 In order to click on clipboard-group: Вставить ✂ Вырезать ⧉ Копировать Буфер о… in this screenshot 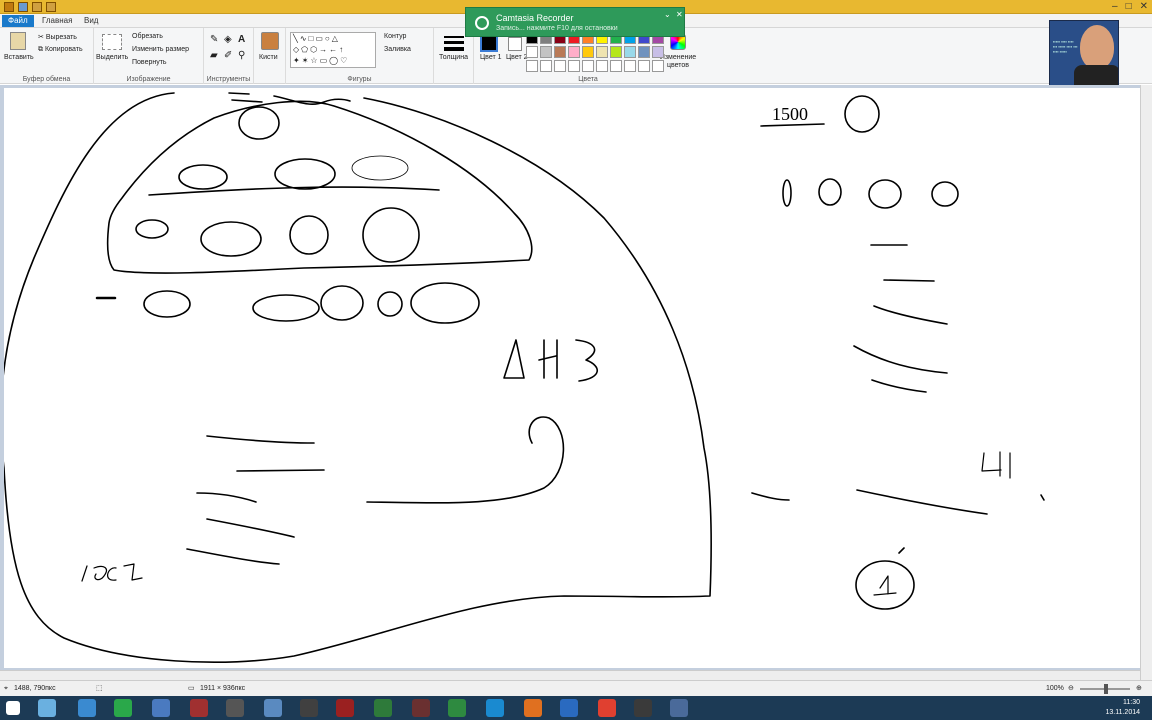, I will do `click(47, 56)`.